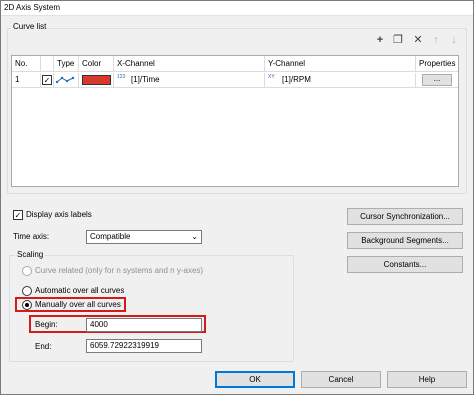 Image resolution: width=474 pixels, height=395 pixels. I want to click on title-bar: 2D Axis System, so click(237, 8).